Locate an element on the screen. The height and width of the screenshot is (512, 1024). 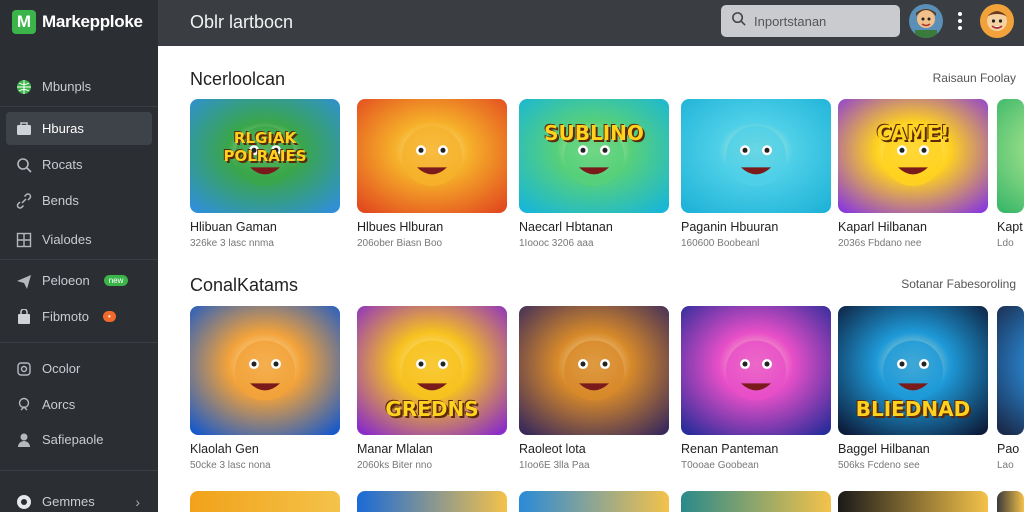
briefcase-icon is located at coordinates (24, 129).